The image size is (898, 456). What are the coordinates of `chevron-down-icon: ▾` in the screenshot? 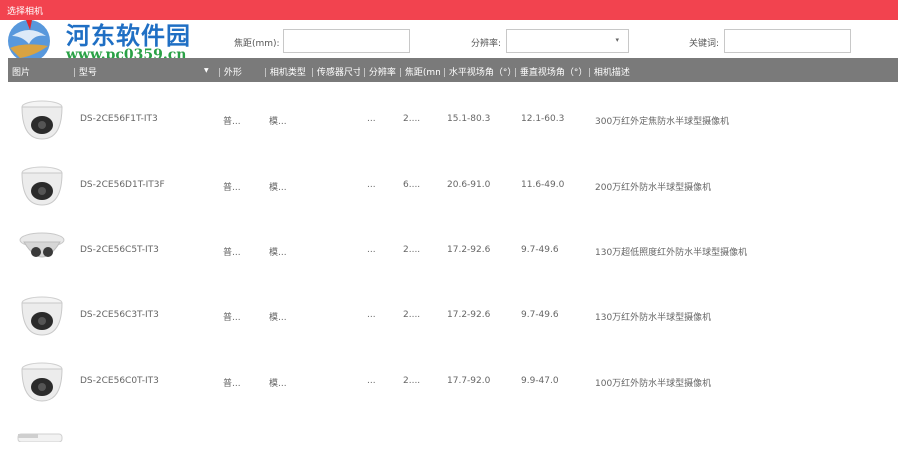 It's located at (617, 40).